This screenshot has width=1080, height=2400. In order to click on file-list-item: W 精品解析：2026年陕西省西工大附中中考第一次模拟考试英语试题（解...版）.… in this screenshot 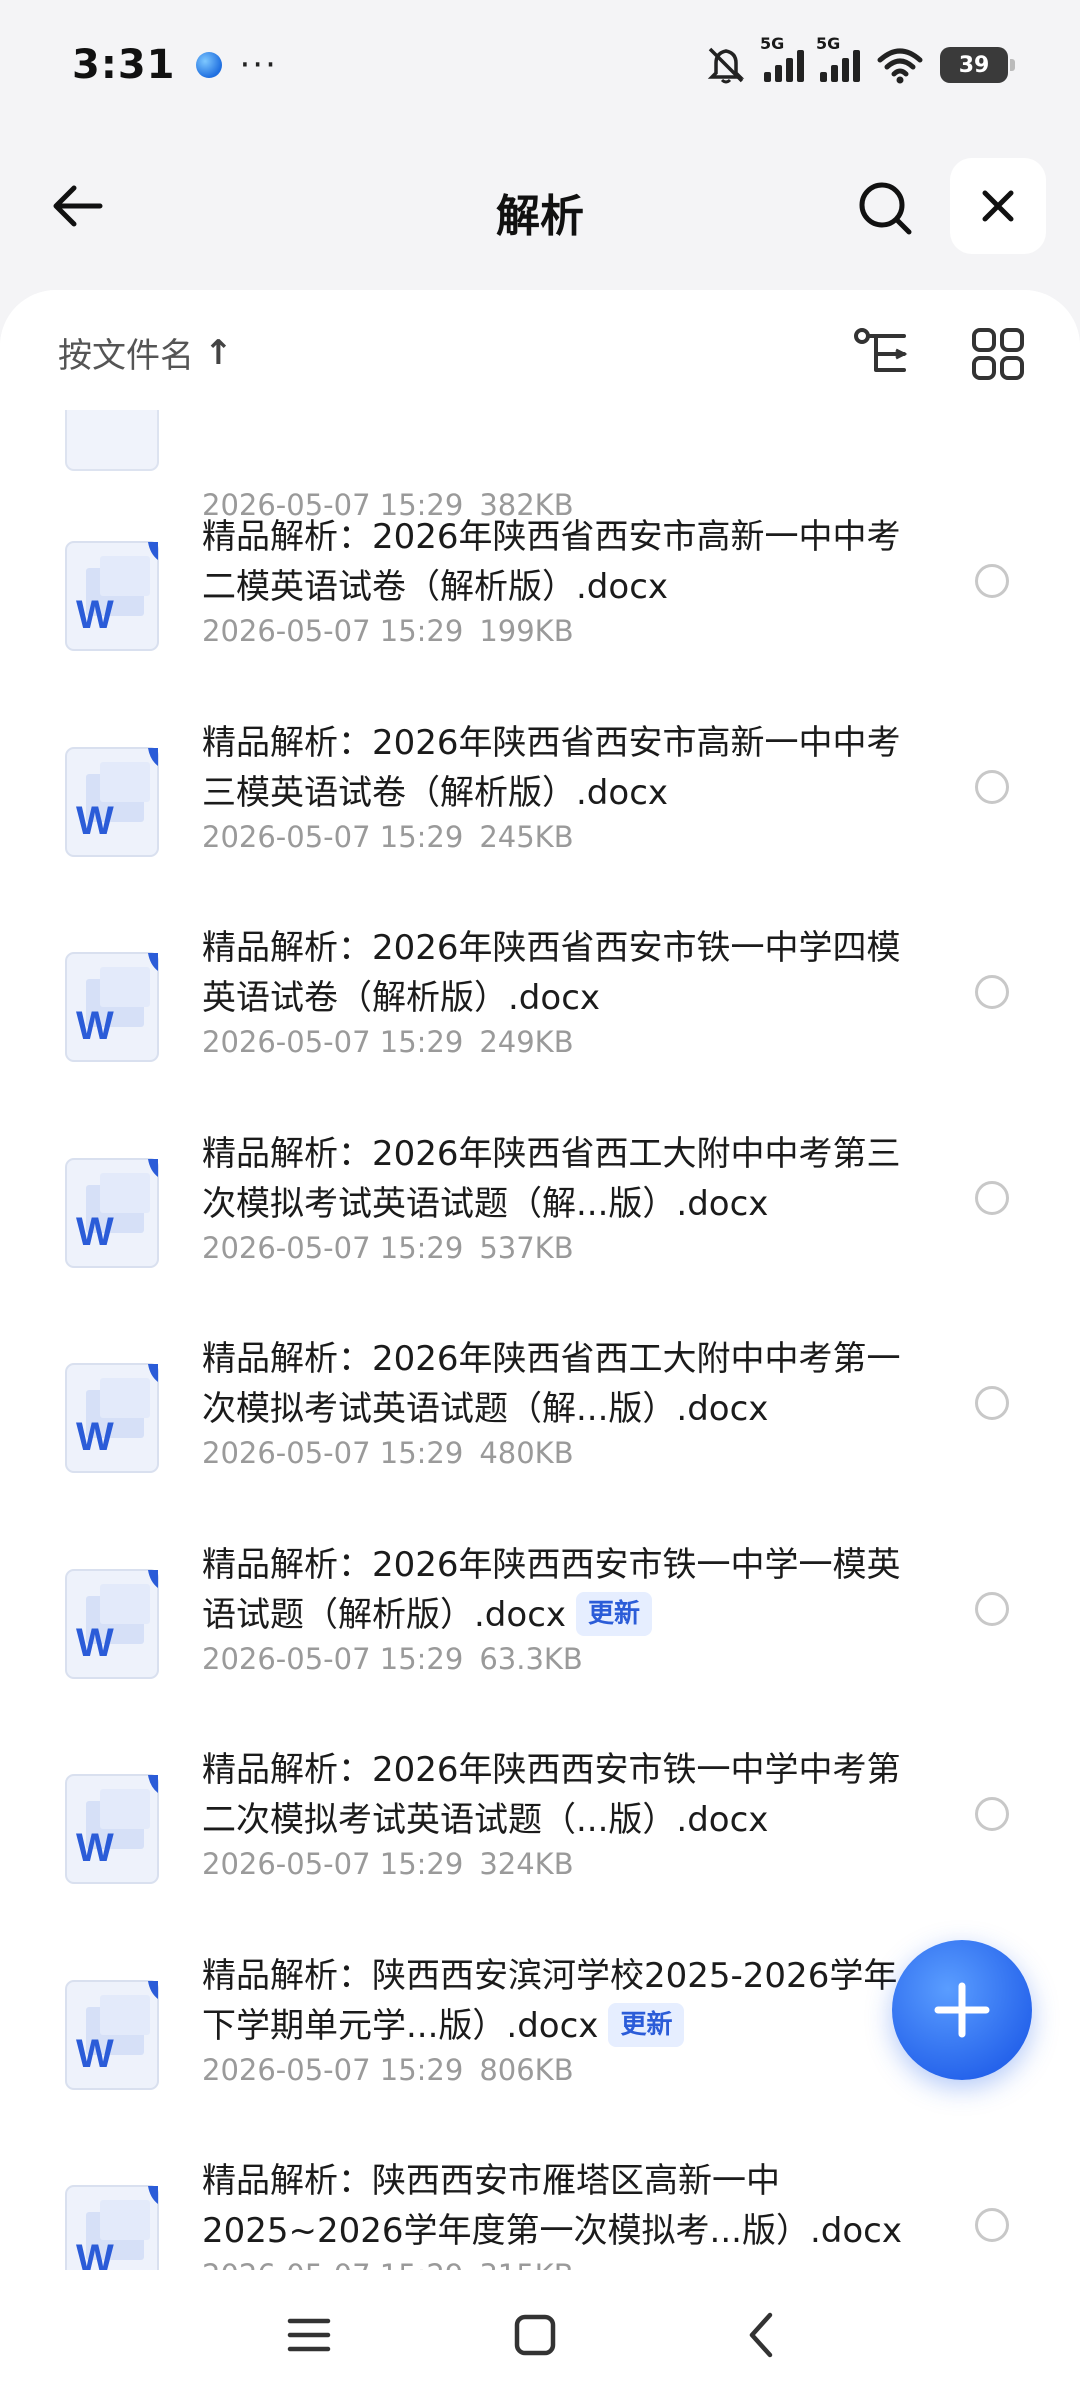, I will do `click(540, 1414)`.